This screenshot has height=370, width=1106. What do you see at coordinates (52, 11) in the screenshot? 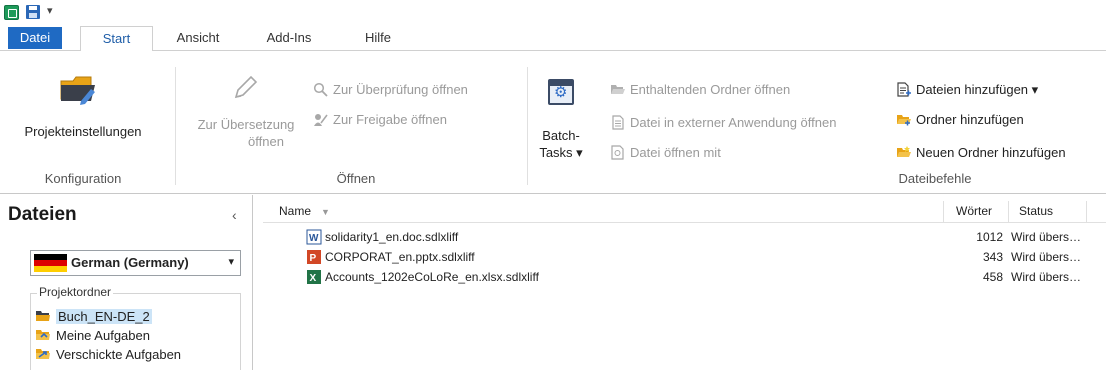
I see `customize-toolbar-icon: ▾` at bounding box center [52, 11].